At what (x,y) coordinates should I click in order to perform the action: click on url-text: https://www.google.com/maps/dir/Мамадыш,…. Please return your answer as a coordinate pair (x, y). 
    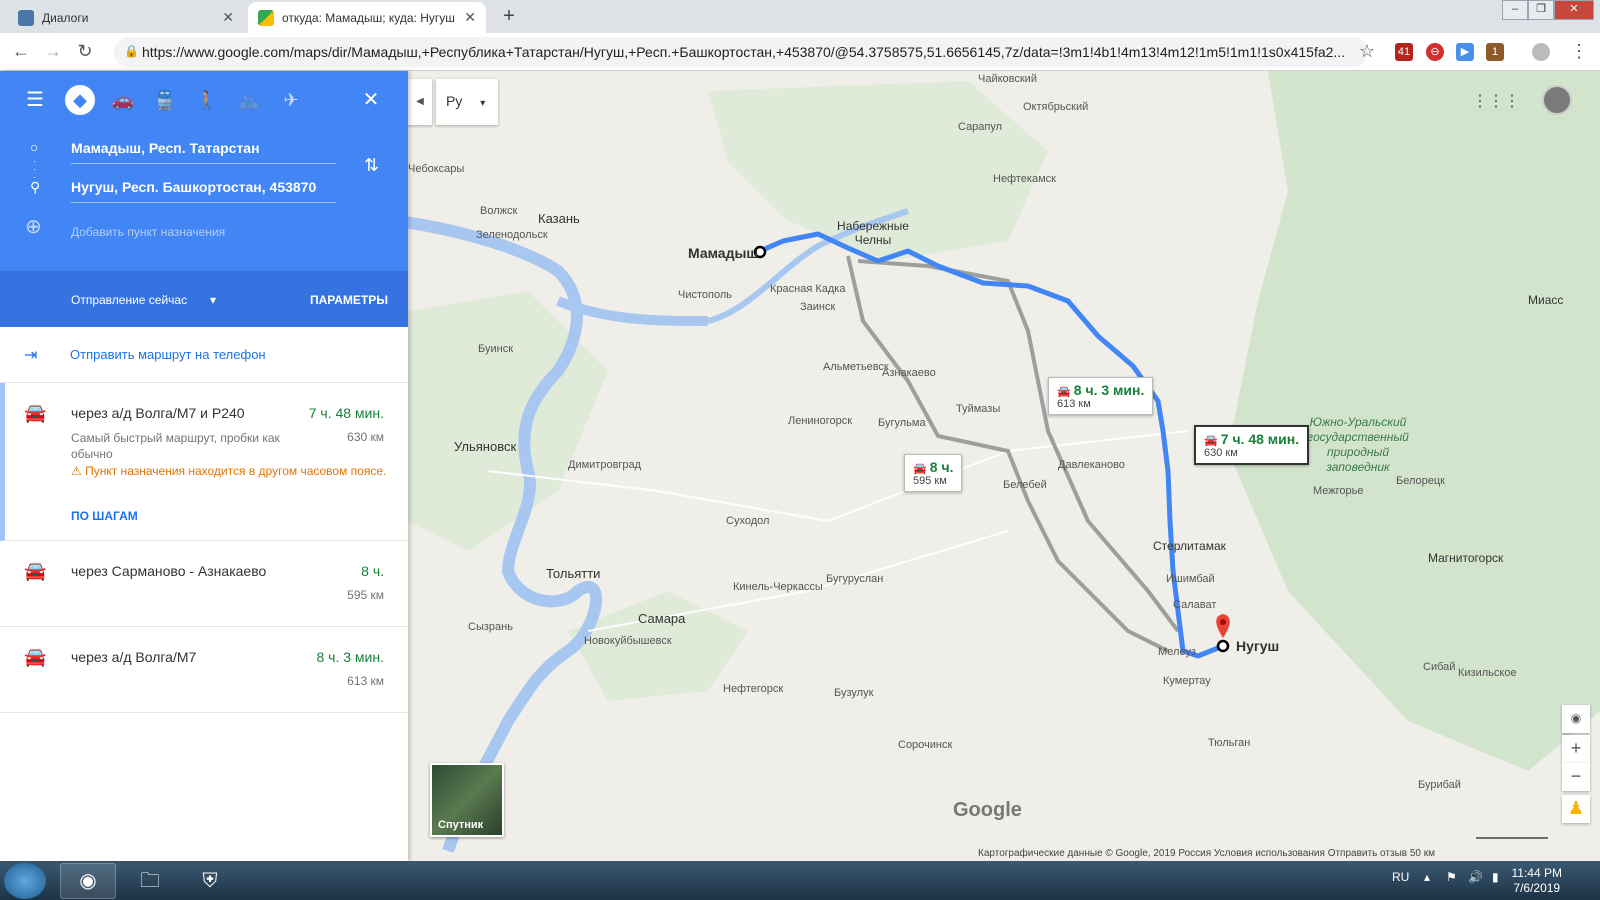
    Looking at the image, I should click on (744, 52).